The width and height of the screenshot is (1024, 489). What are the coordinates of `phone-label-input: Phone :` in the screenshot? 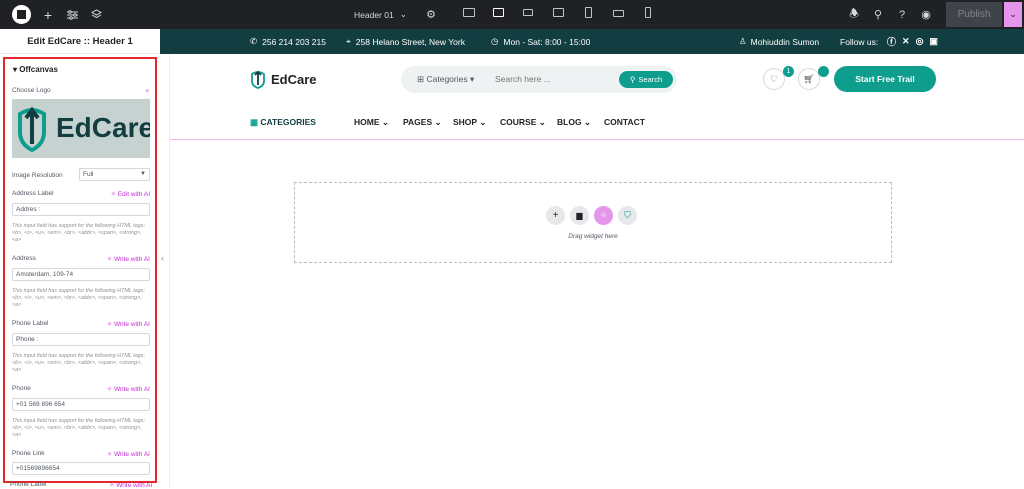 It's located at (81, 339).